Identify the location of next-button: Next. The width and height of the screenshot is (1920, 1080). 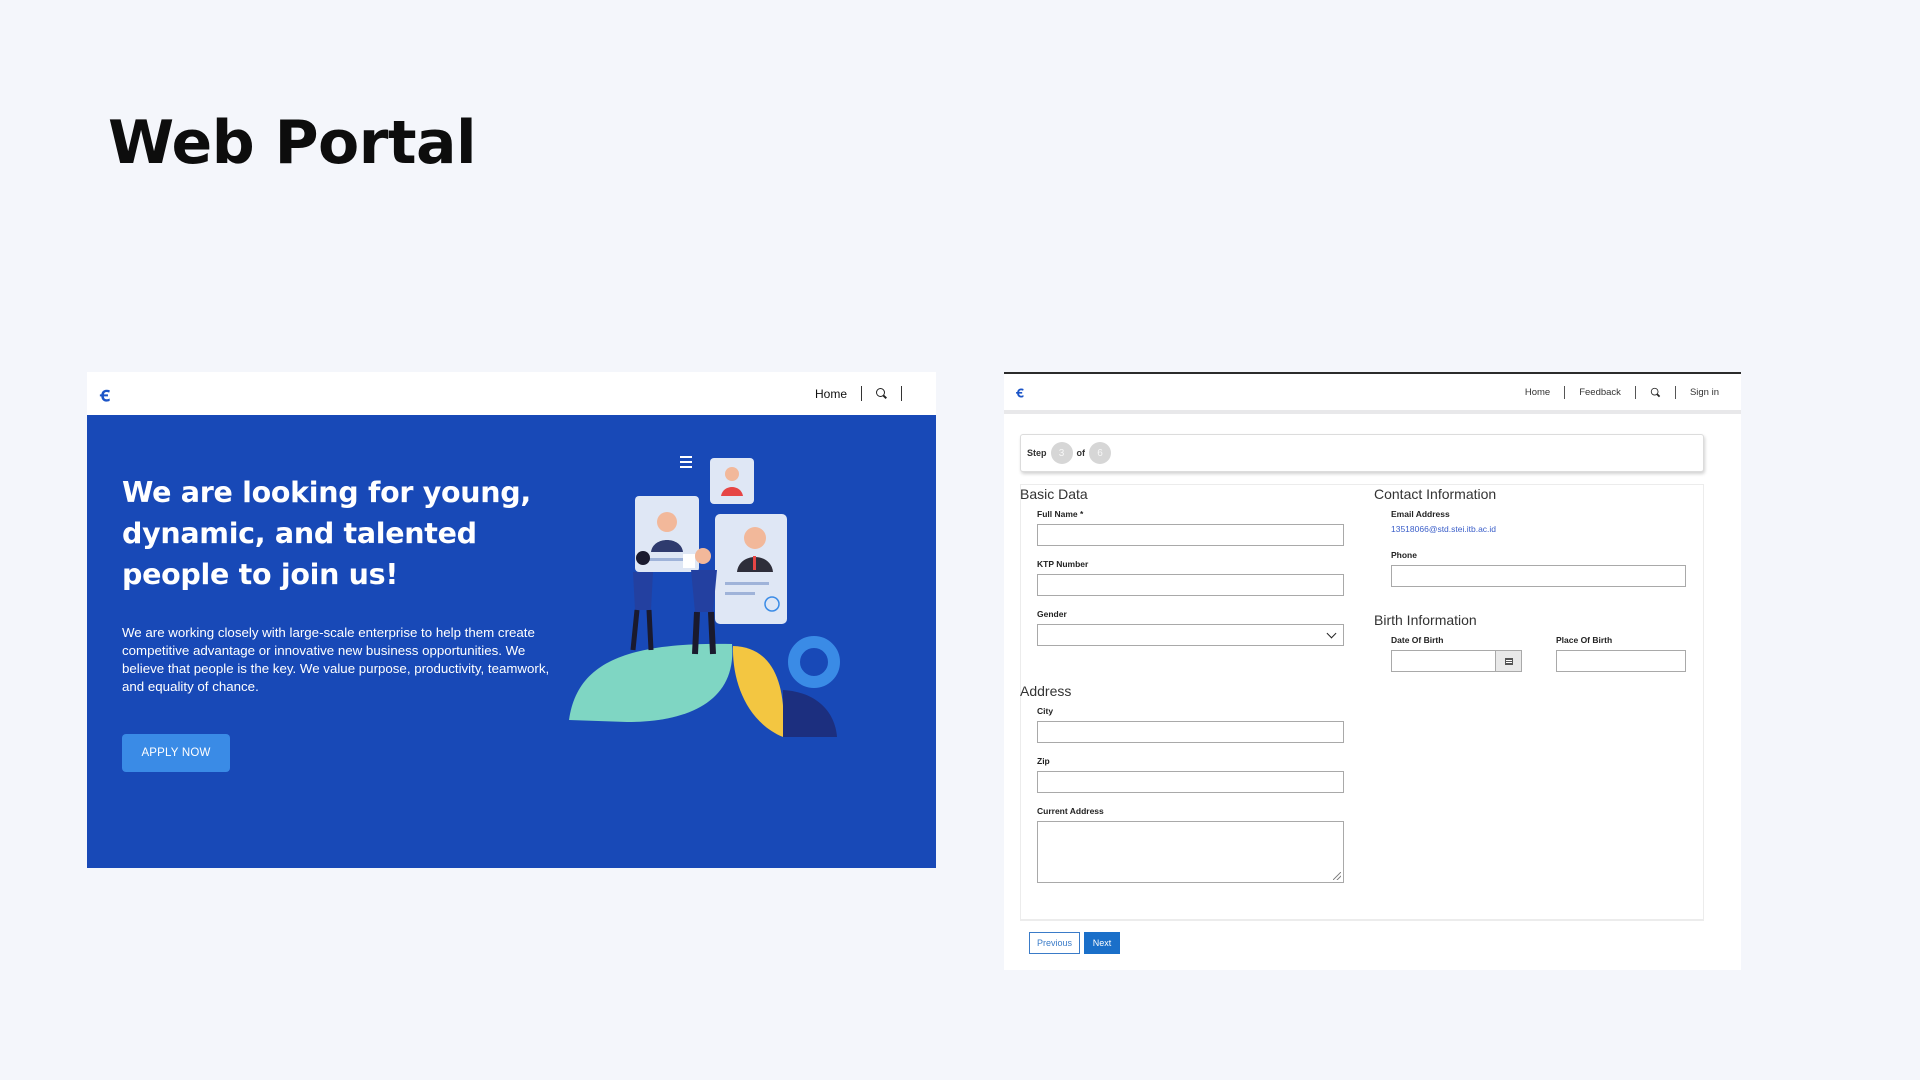
(1102, 943).